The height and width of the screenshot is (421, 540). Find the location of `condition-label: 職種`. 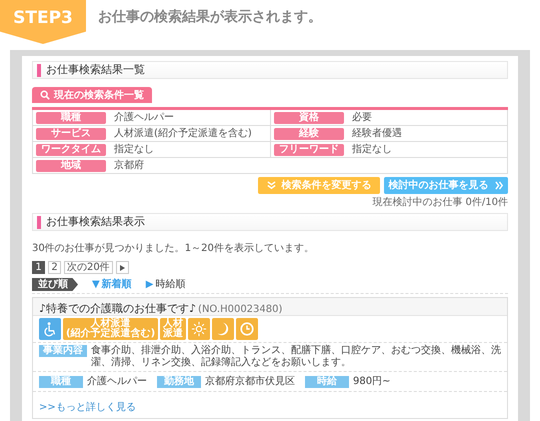

condition-label: 職種 is located at coordinates (71, 118).